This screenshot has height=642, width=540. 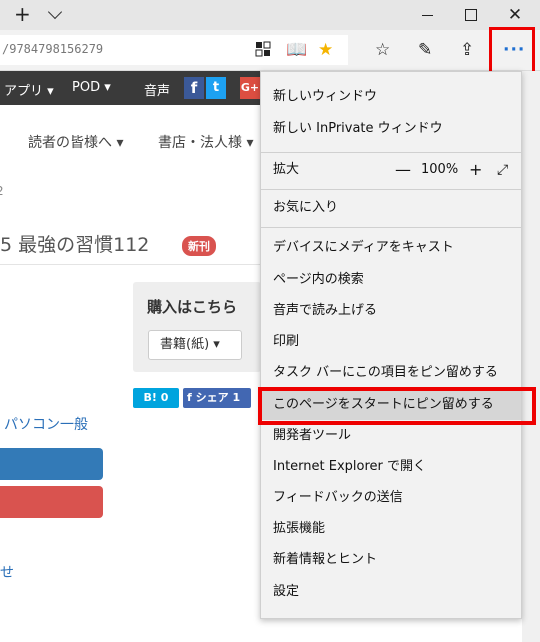 I want to click on menu-cast-media: デバイスにメディアをキャスト, so click(x=391, y=248).